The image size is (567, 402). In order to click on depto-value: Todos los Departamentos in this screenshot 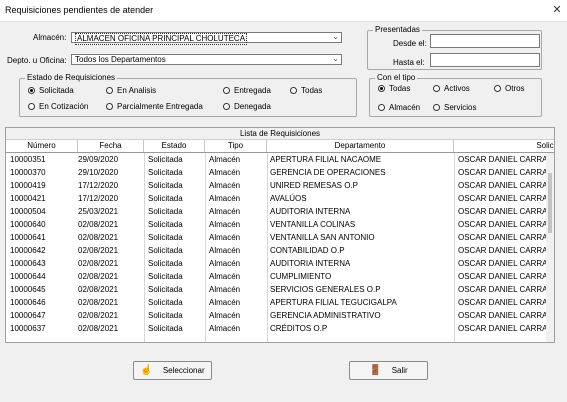, I will do `click(120, 59)`.